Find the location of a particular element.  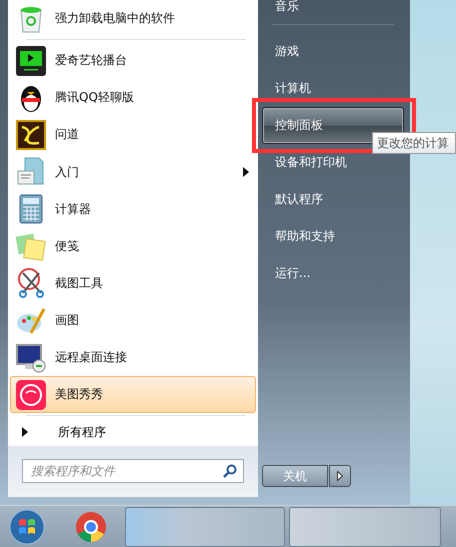

menu-link: 默认程序 is located at coordinates (333, 199).